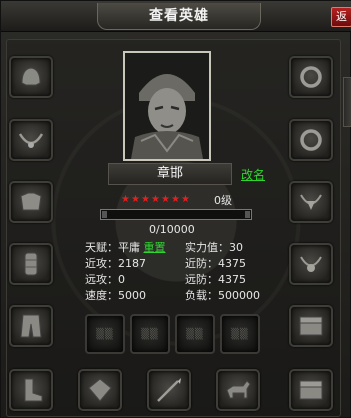 The width and height of the screenshot is (351, 418). I want to click on exp-bar-cap-right, so click(247, 214).